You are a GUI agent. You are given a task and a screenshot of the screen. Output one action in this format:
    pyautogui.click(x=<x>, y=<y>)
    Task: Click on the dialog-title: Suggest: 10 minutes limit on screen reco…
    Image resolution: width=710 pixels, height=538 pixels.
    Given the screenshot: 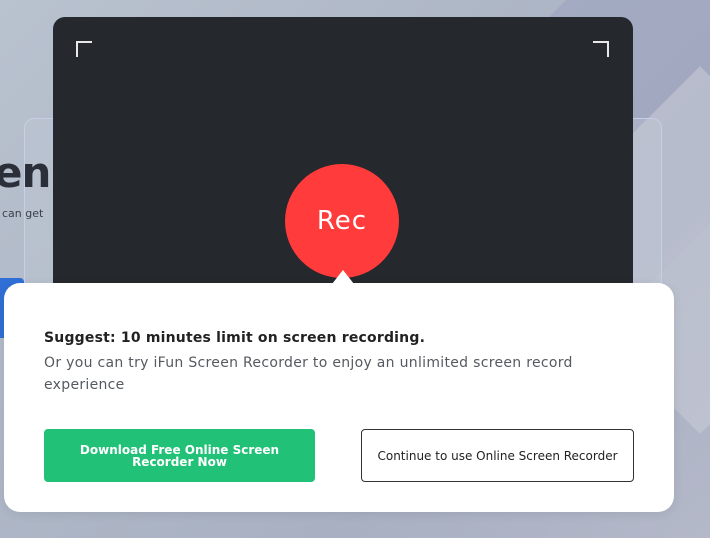 What is the action you would take?
    pyautogui.click(x=235, y=338)
    